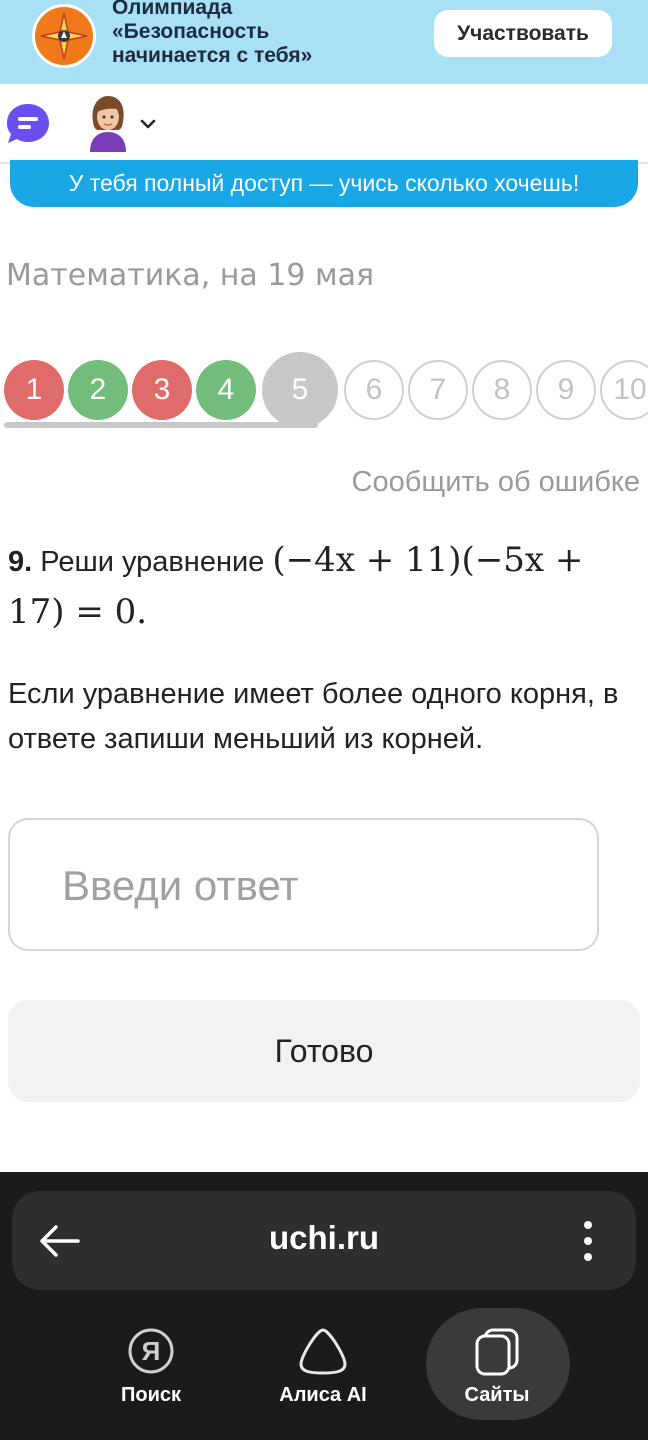 The height and width of the screenshot is (1440, 648). Describe the element at coordinates (523, 33) in the screenshot. I see `participate-button: Участвовать` at that location.